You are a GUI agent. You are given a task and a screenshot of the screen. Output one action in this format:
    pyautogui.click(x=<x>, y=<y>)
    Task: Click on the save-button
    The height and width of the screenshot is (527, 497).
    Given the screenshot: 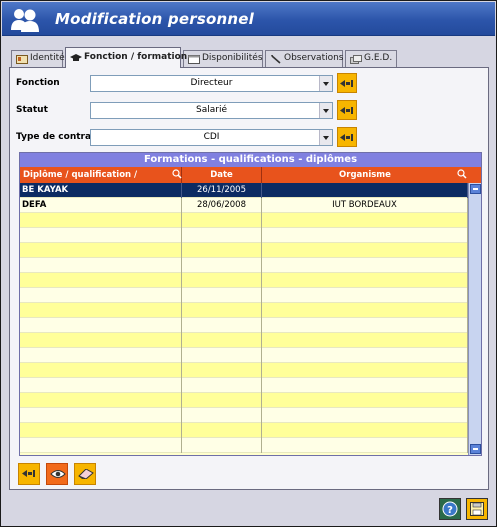 What is the action you would take?
    pyautogui.click(x=477, y=509)
    